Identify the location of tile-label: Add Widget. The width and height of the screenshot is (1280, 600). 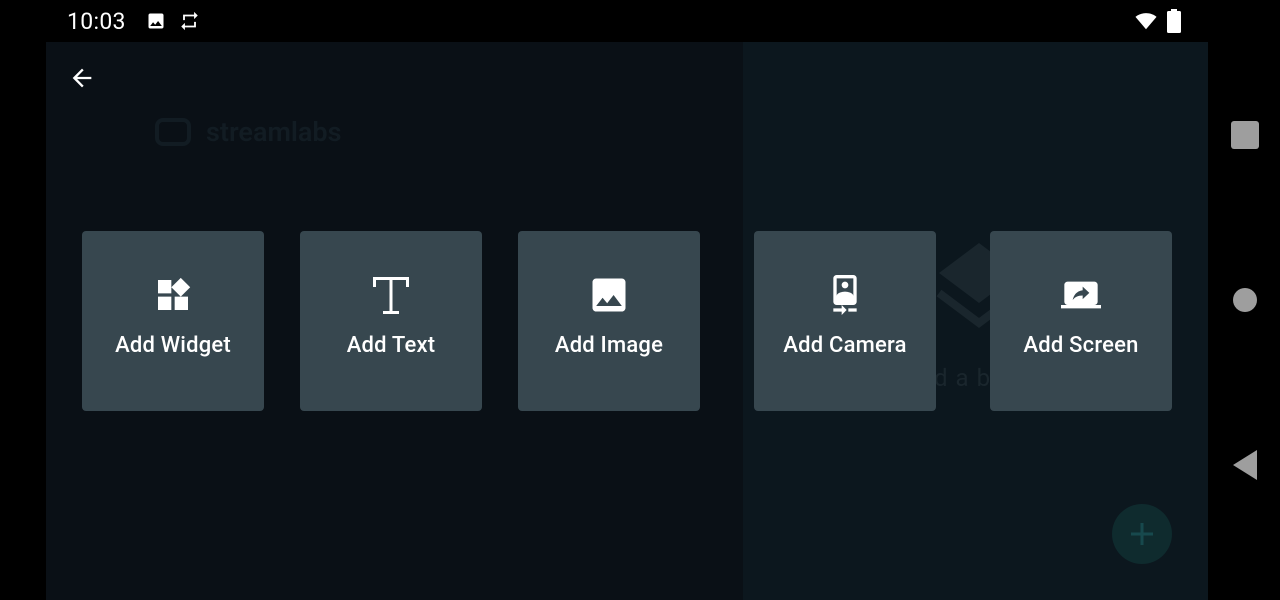
(173, 345).